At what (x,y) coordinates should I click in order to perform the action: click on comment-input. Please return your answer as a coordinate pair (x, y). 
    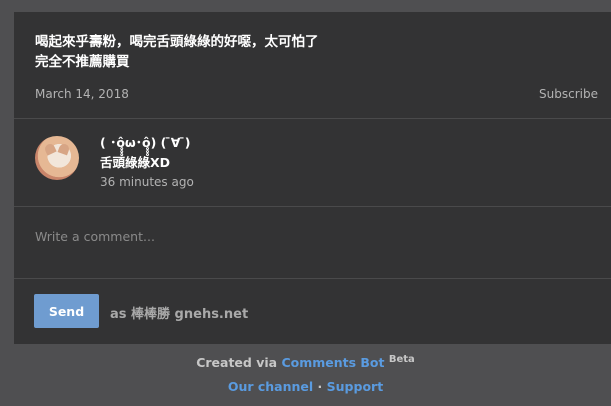
    Looking at the image, I should click on (315, 236).